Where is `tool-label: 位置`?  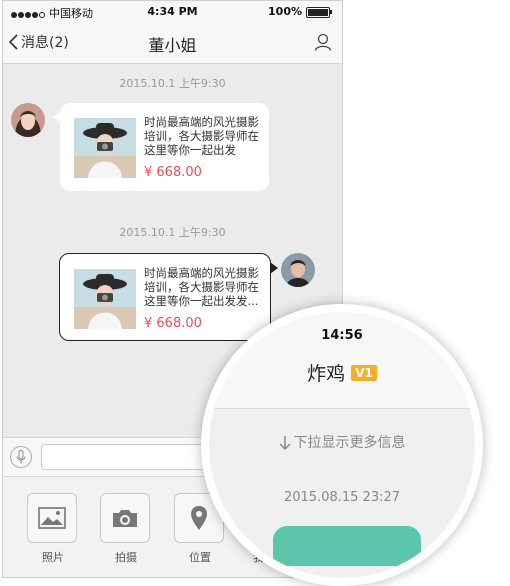 tool-label: 位置 is located at coordinates (200, 557).